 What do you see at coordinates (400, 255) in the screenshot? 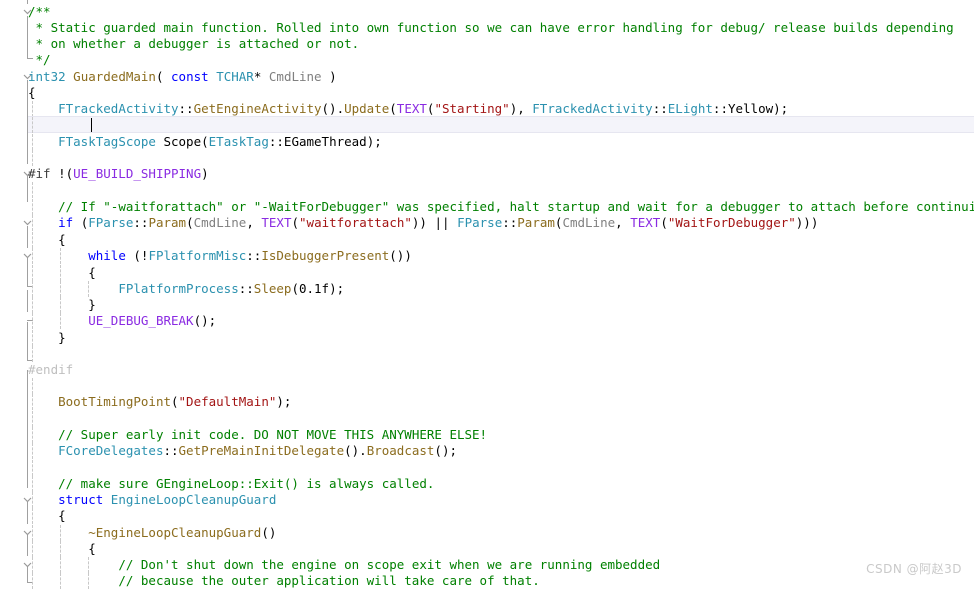
I see `code-token: ())` at bounding box center [400, 255].